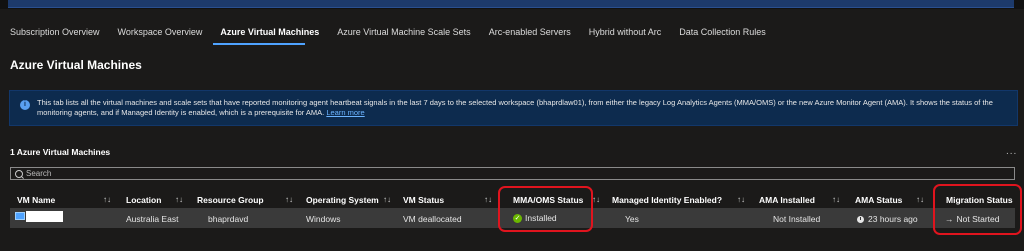  I want to click on cell-ama-status: 23 hours ago, so click(887, 219).